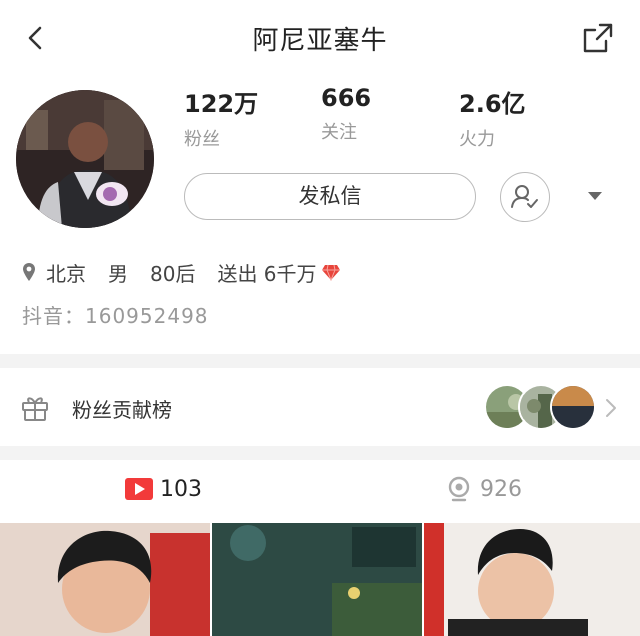  I want to click on stat-firepower: 2.6亿 火力, so click(492, 117).